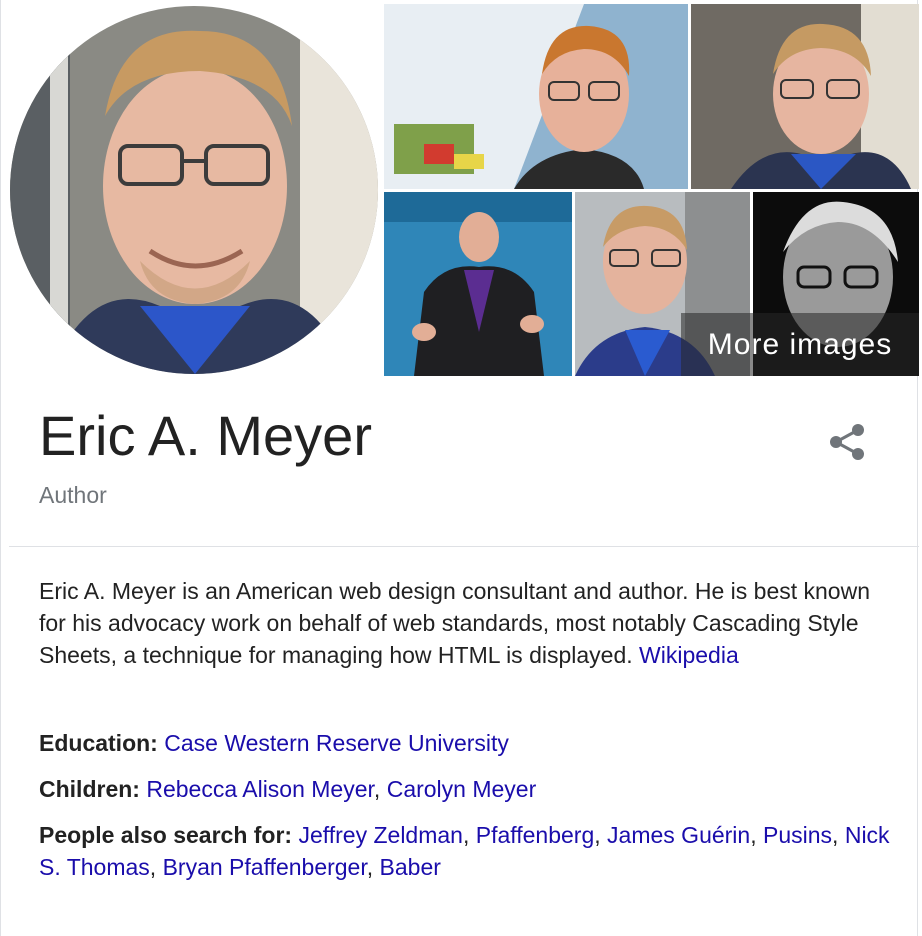 The image size is (922, 936). I want to click on fact-label-children: Children:, so click(89, 789).